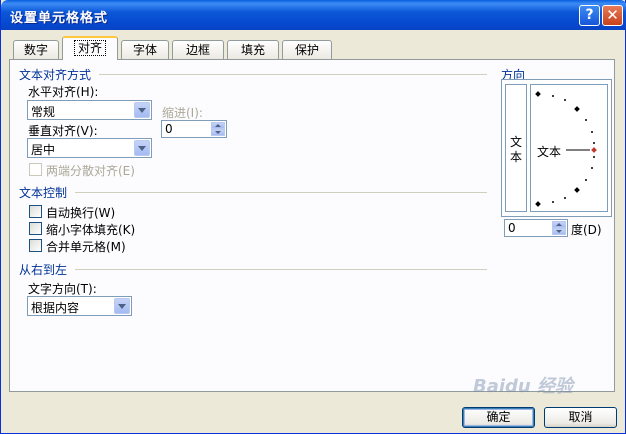 Image resolution: width=626 pixels, height=434 pixels. Describe the element at coordinates (580, 417) in the screenshot. I see `cancel-button: 取消` at that location.